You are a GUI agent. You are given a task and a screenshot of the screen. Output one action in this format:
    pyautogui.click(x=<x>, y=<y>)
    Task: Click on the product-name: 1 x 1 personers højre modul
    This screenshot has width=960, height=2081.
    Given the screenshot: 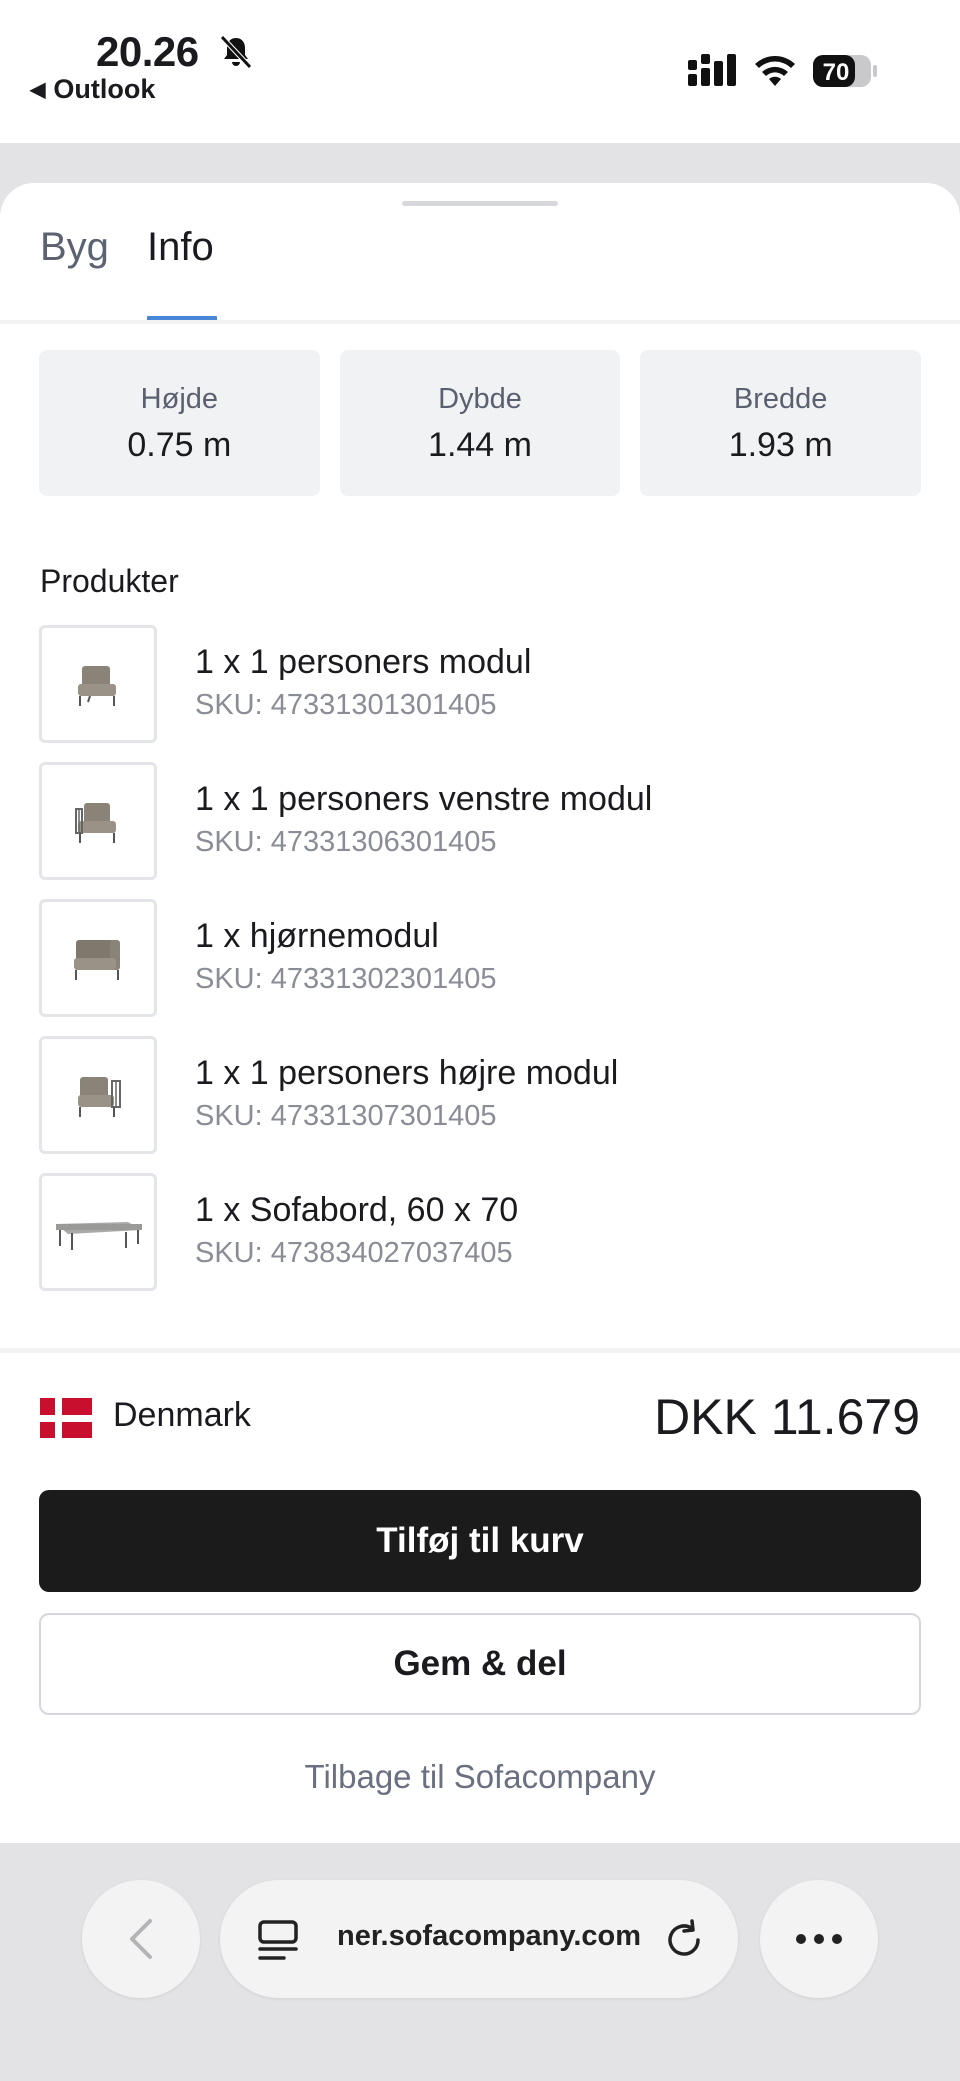 What is the action you would take?
    pyautogui.click(x=407, y=1073)
    